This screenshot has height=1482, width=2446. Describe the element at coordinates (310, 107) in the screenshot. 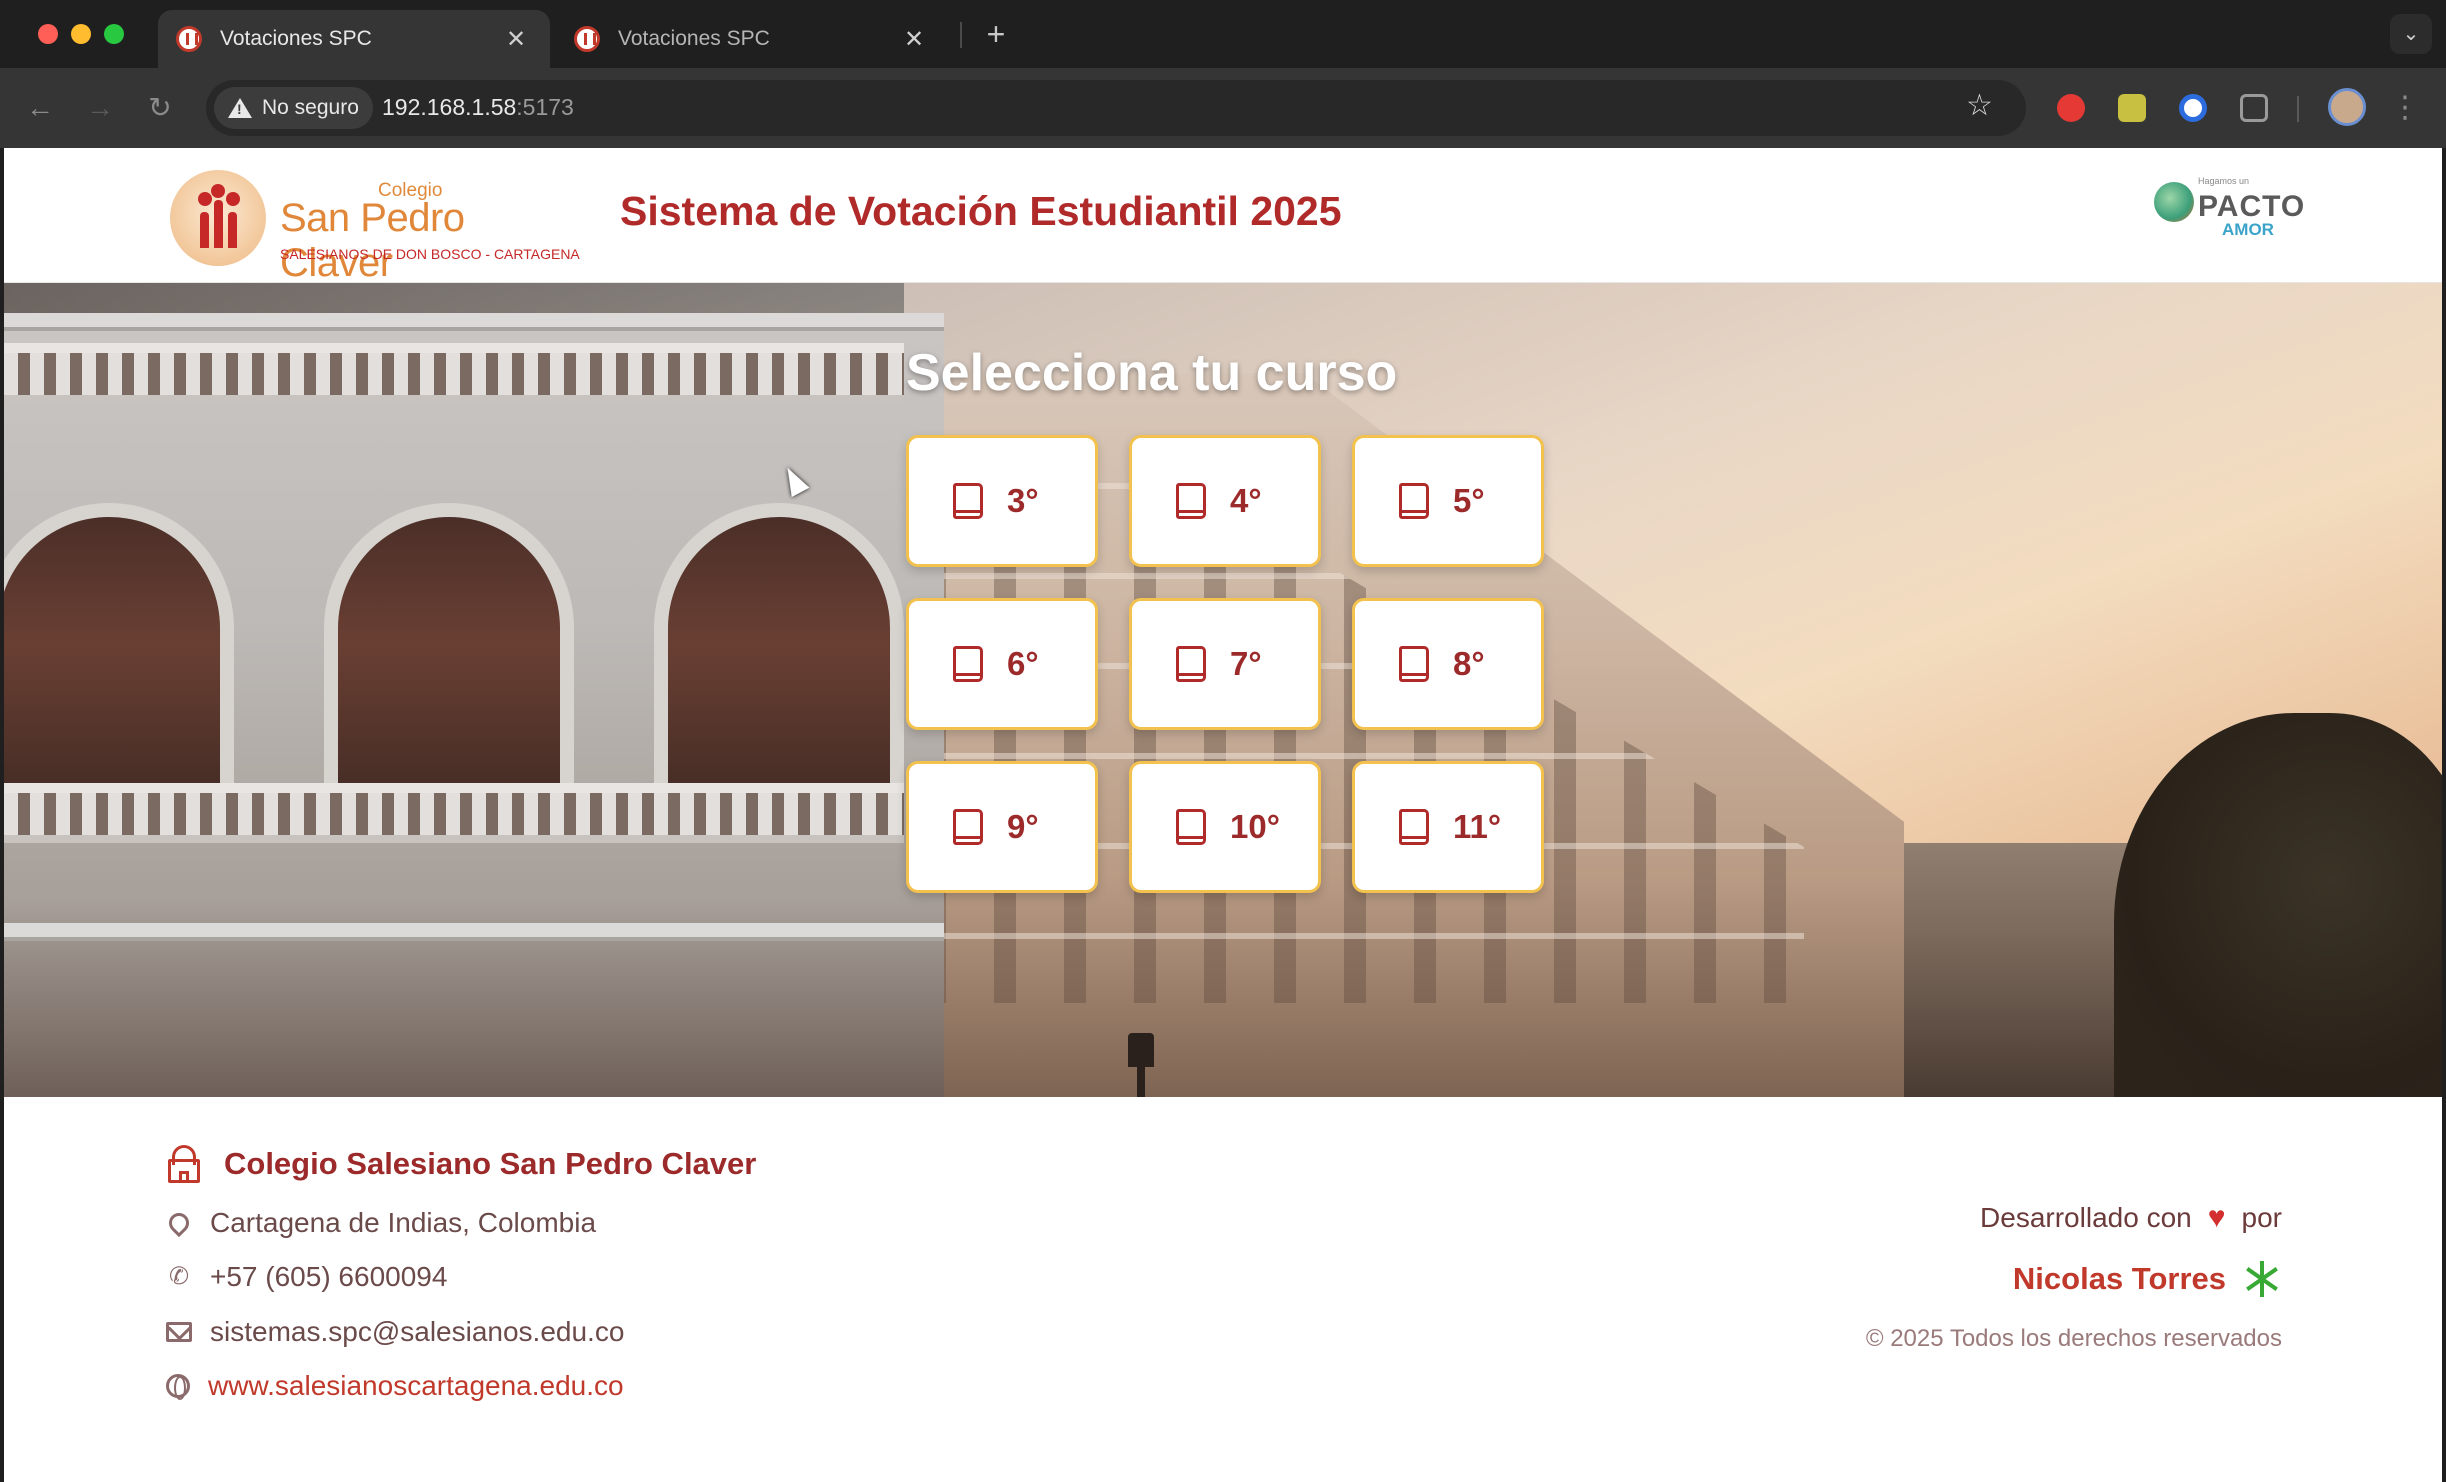

I see `security-label: No seguro` at that location.